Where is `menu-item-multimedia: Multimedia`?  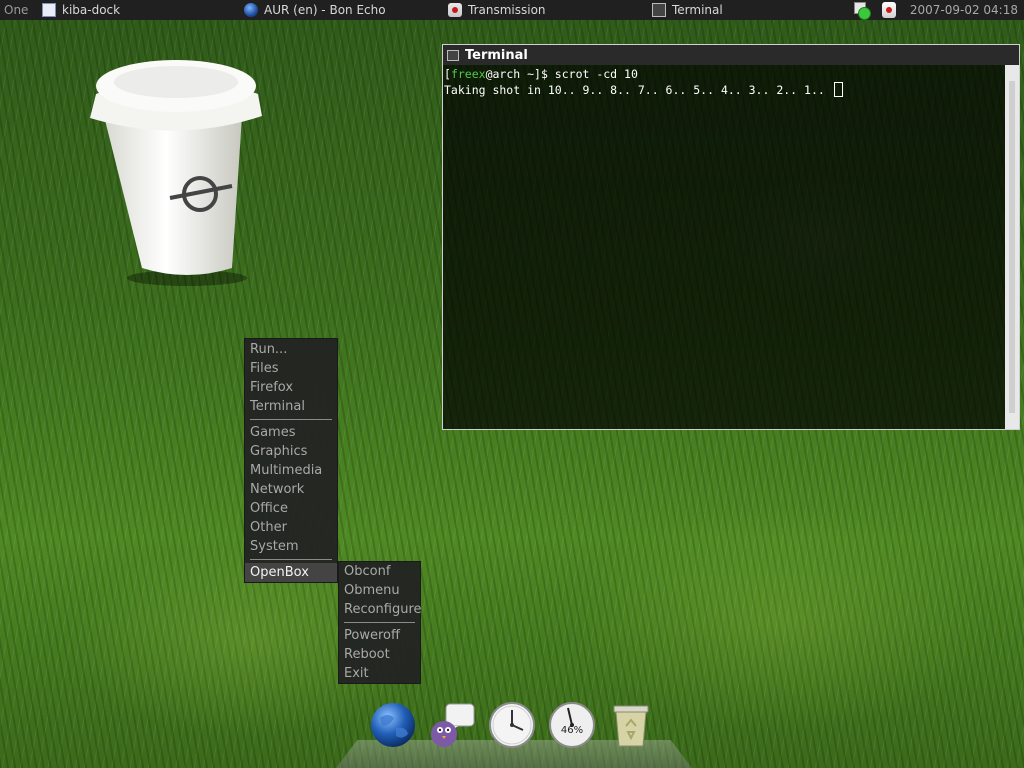 menu-item-multimedia: Multimedia is located at coordinates (291, 470).